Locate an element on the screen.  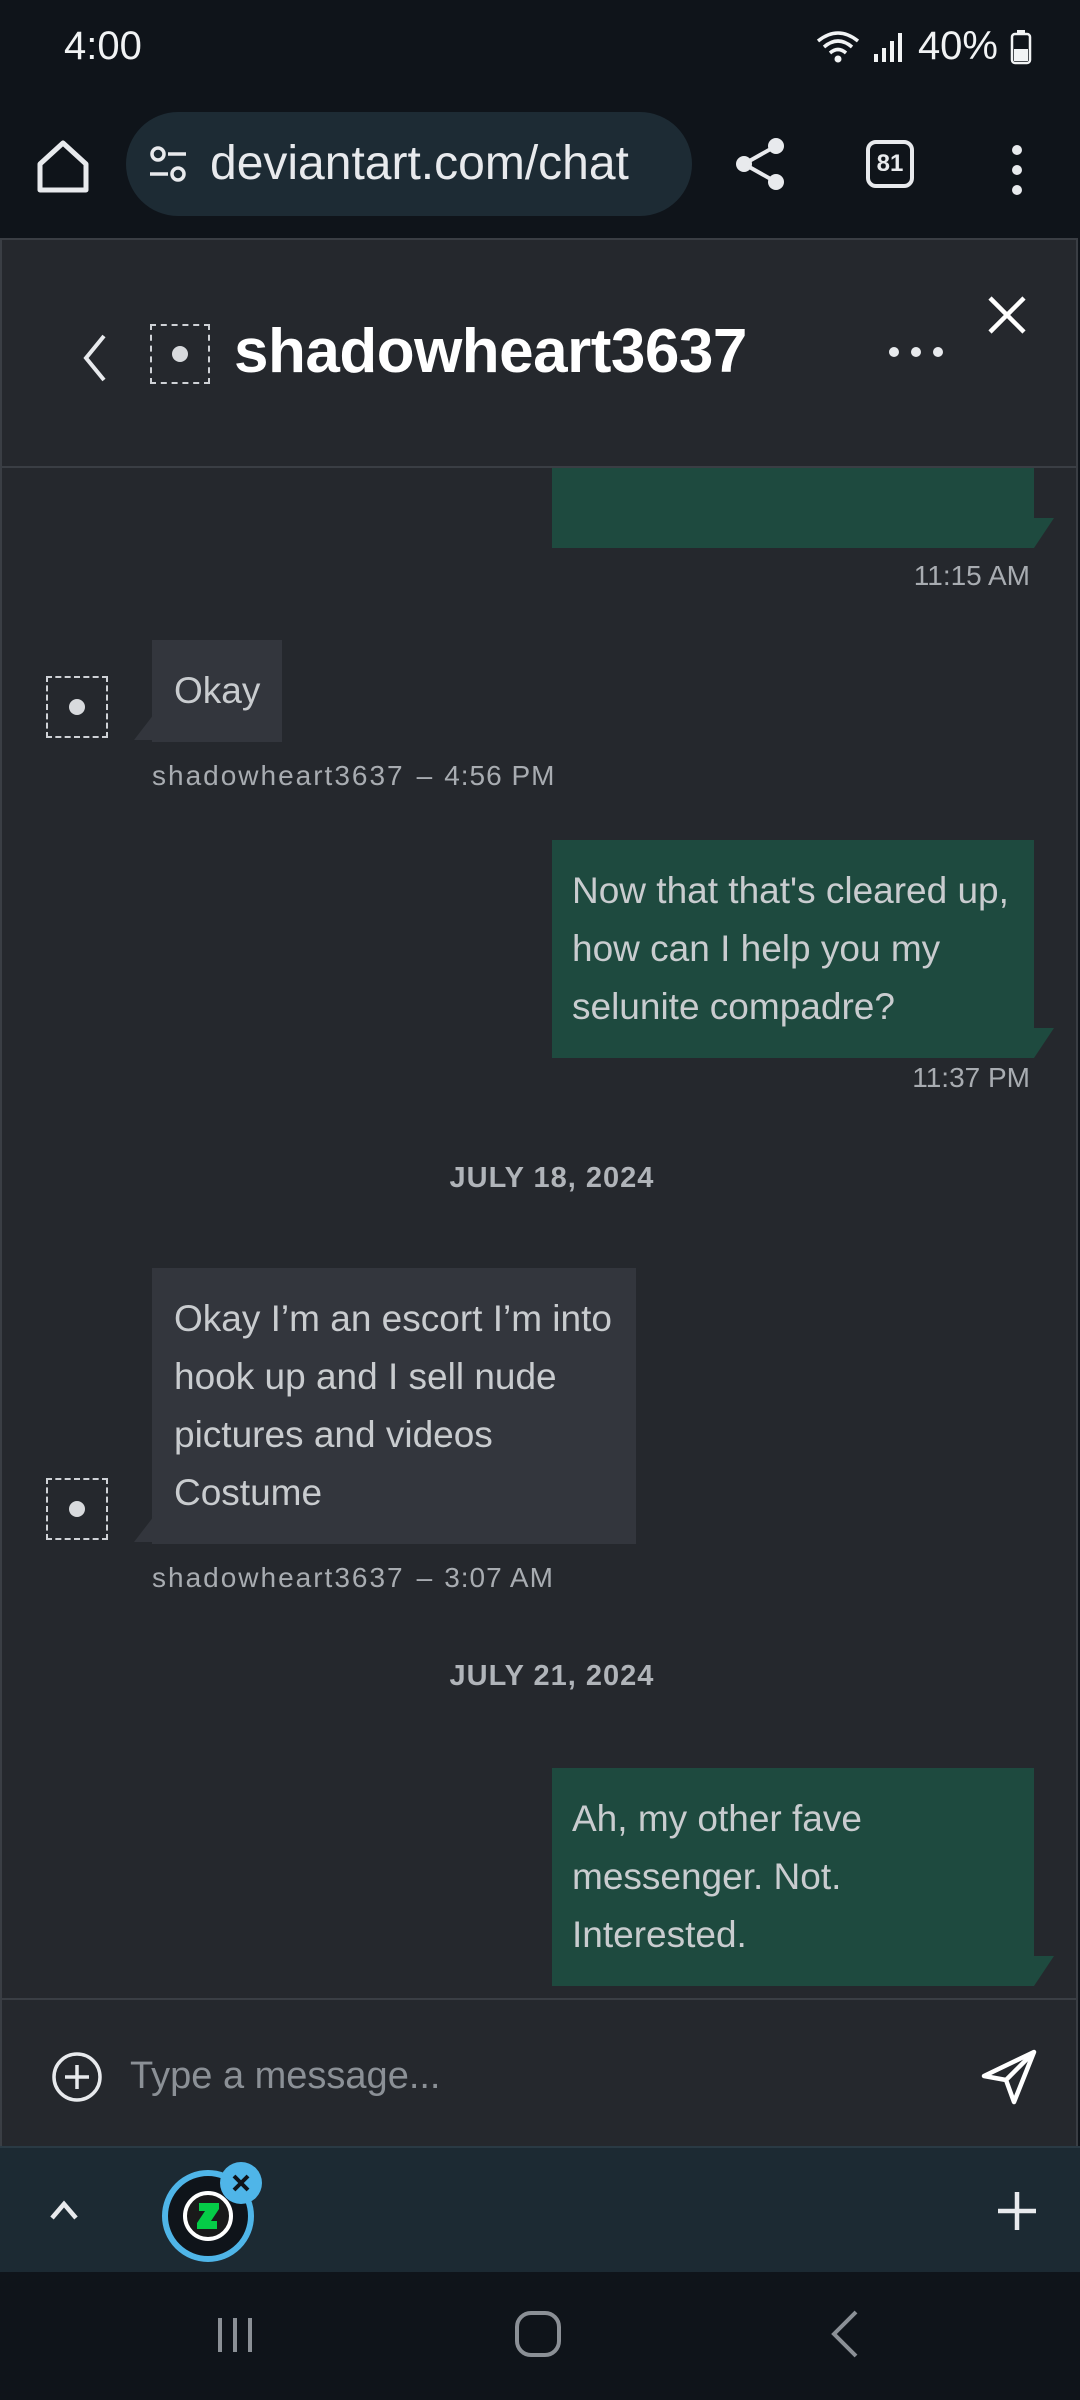
message-time: 3:07 AM is located at coordinates (499, 1577).